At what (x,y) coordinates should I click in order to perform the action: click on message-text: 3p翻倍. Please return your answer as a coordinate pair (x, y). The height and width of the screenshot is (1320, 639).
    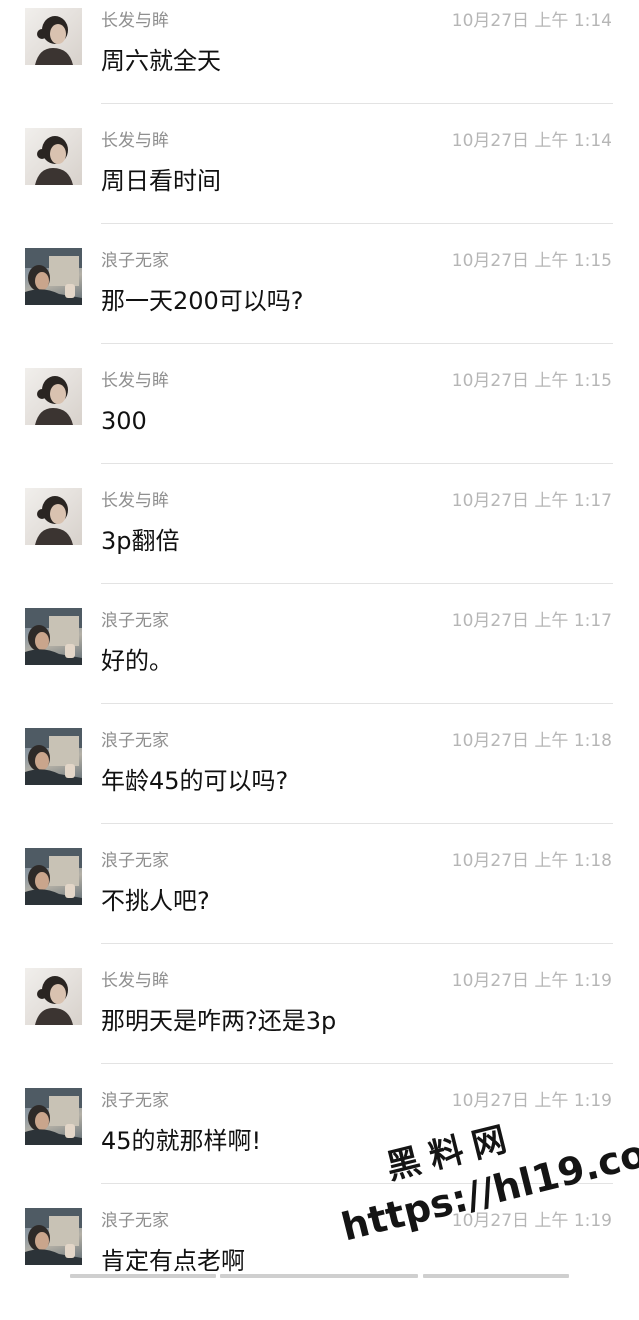
    Looking at the image, I should click on (140, 541).